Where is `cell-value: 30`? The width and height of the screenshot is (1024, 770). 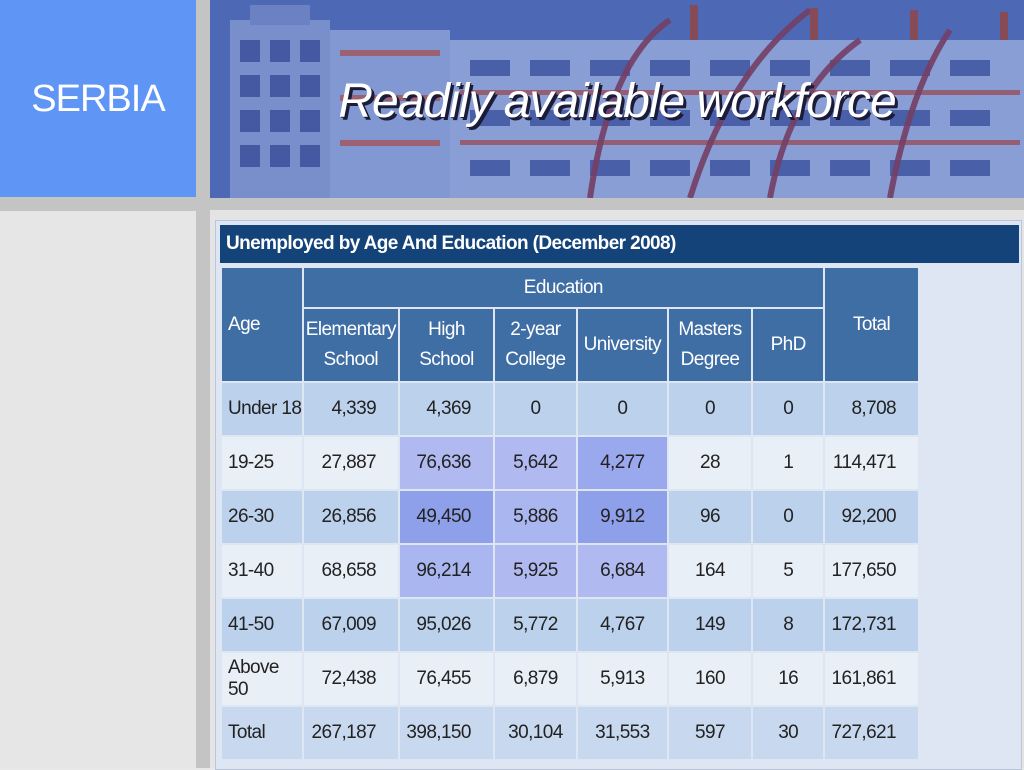 cell-value: 30 is located at coordinates (788, 733).